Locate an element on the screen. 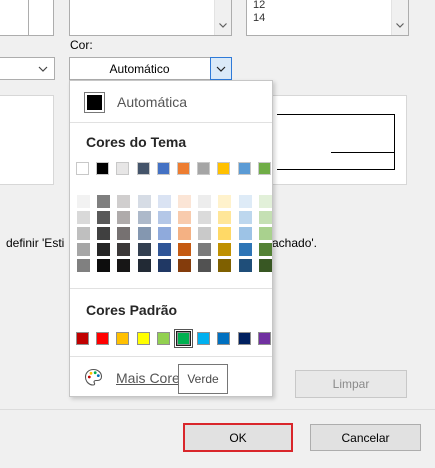 This screenshot has width=435, height=468. font-list-scrollbar is located at coordinates (222, 17).